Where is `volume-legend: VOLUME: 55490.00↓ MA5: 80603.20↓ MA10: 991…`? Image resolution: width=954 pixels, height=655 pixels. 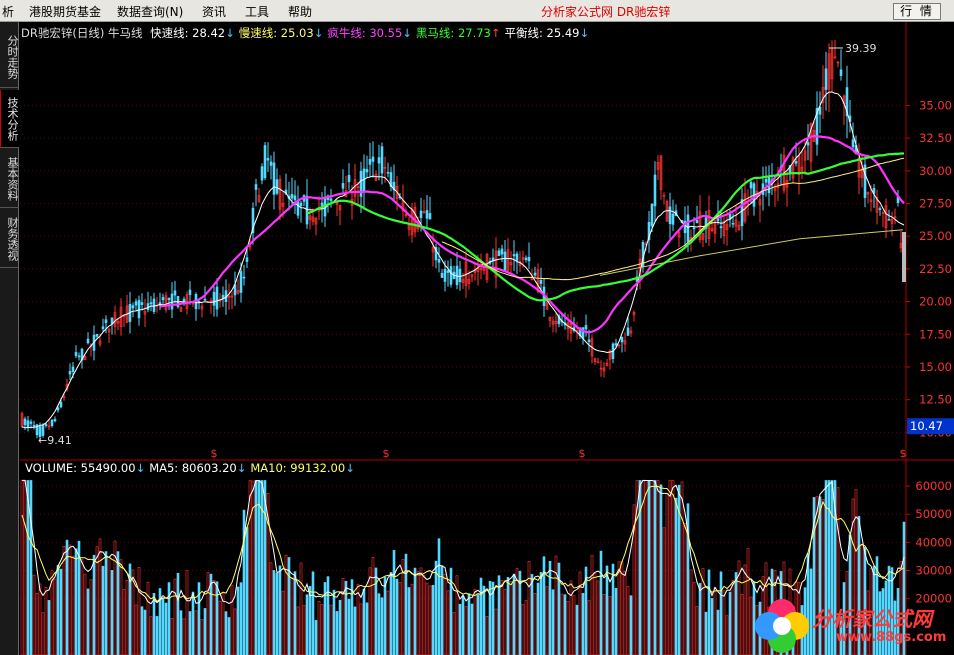
volume-legend: VOLUME: 55490.00↓ MA5: 80603.20↓ MA10: 991… is located at coordinates (188, 468).